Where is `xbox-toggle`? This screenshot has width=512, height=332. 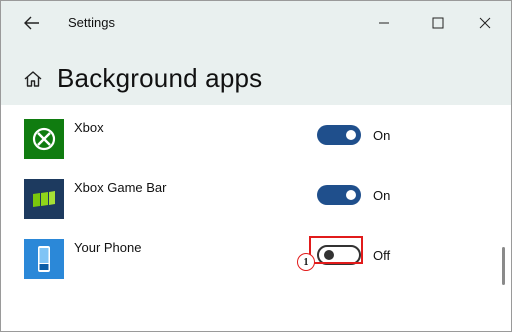
xbox-toggle is located at coordinates (339, 135).